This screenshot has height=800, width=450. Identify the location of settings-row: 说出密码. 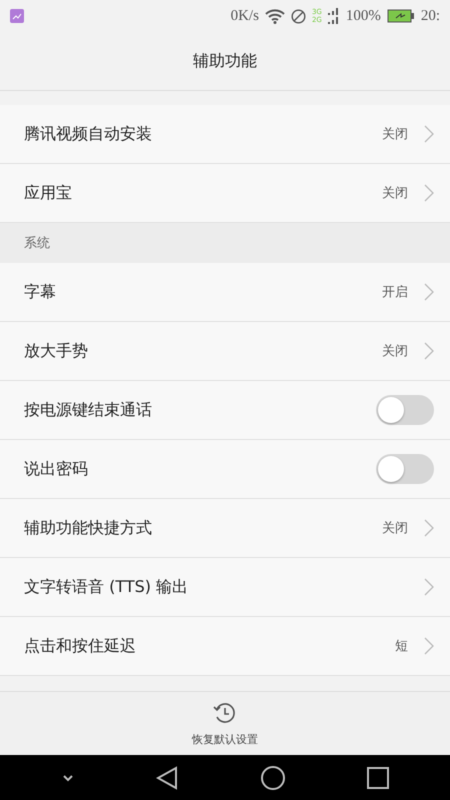
(225, 469).